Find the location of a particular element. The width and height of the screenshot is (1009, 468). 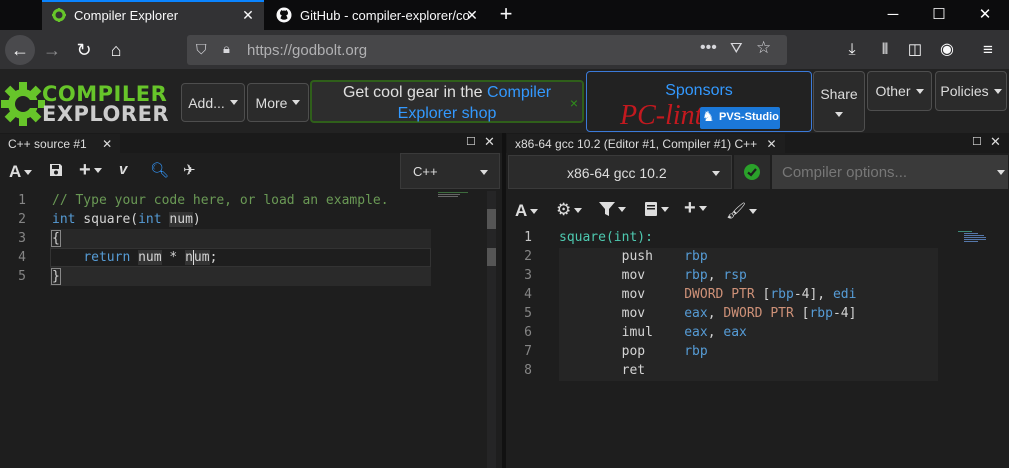

pin-icon: ✈ is located at coordinates (189, 170).